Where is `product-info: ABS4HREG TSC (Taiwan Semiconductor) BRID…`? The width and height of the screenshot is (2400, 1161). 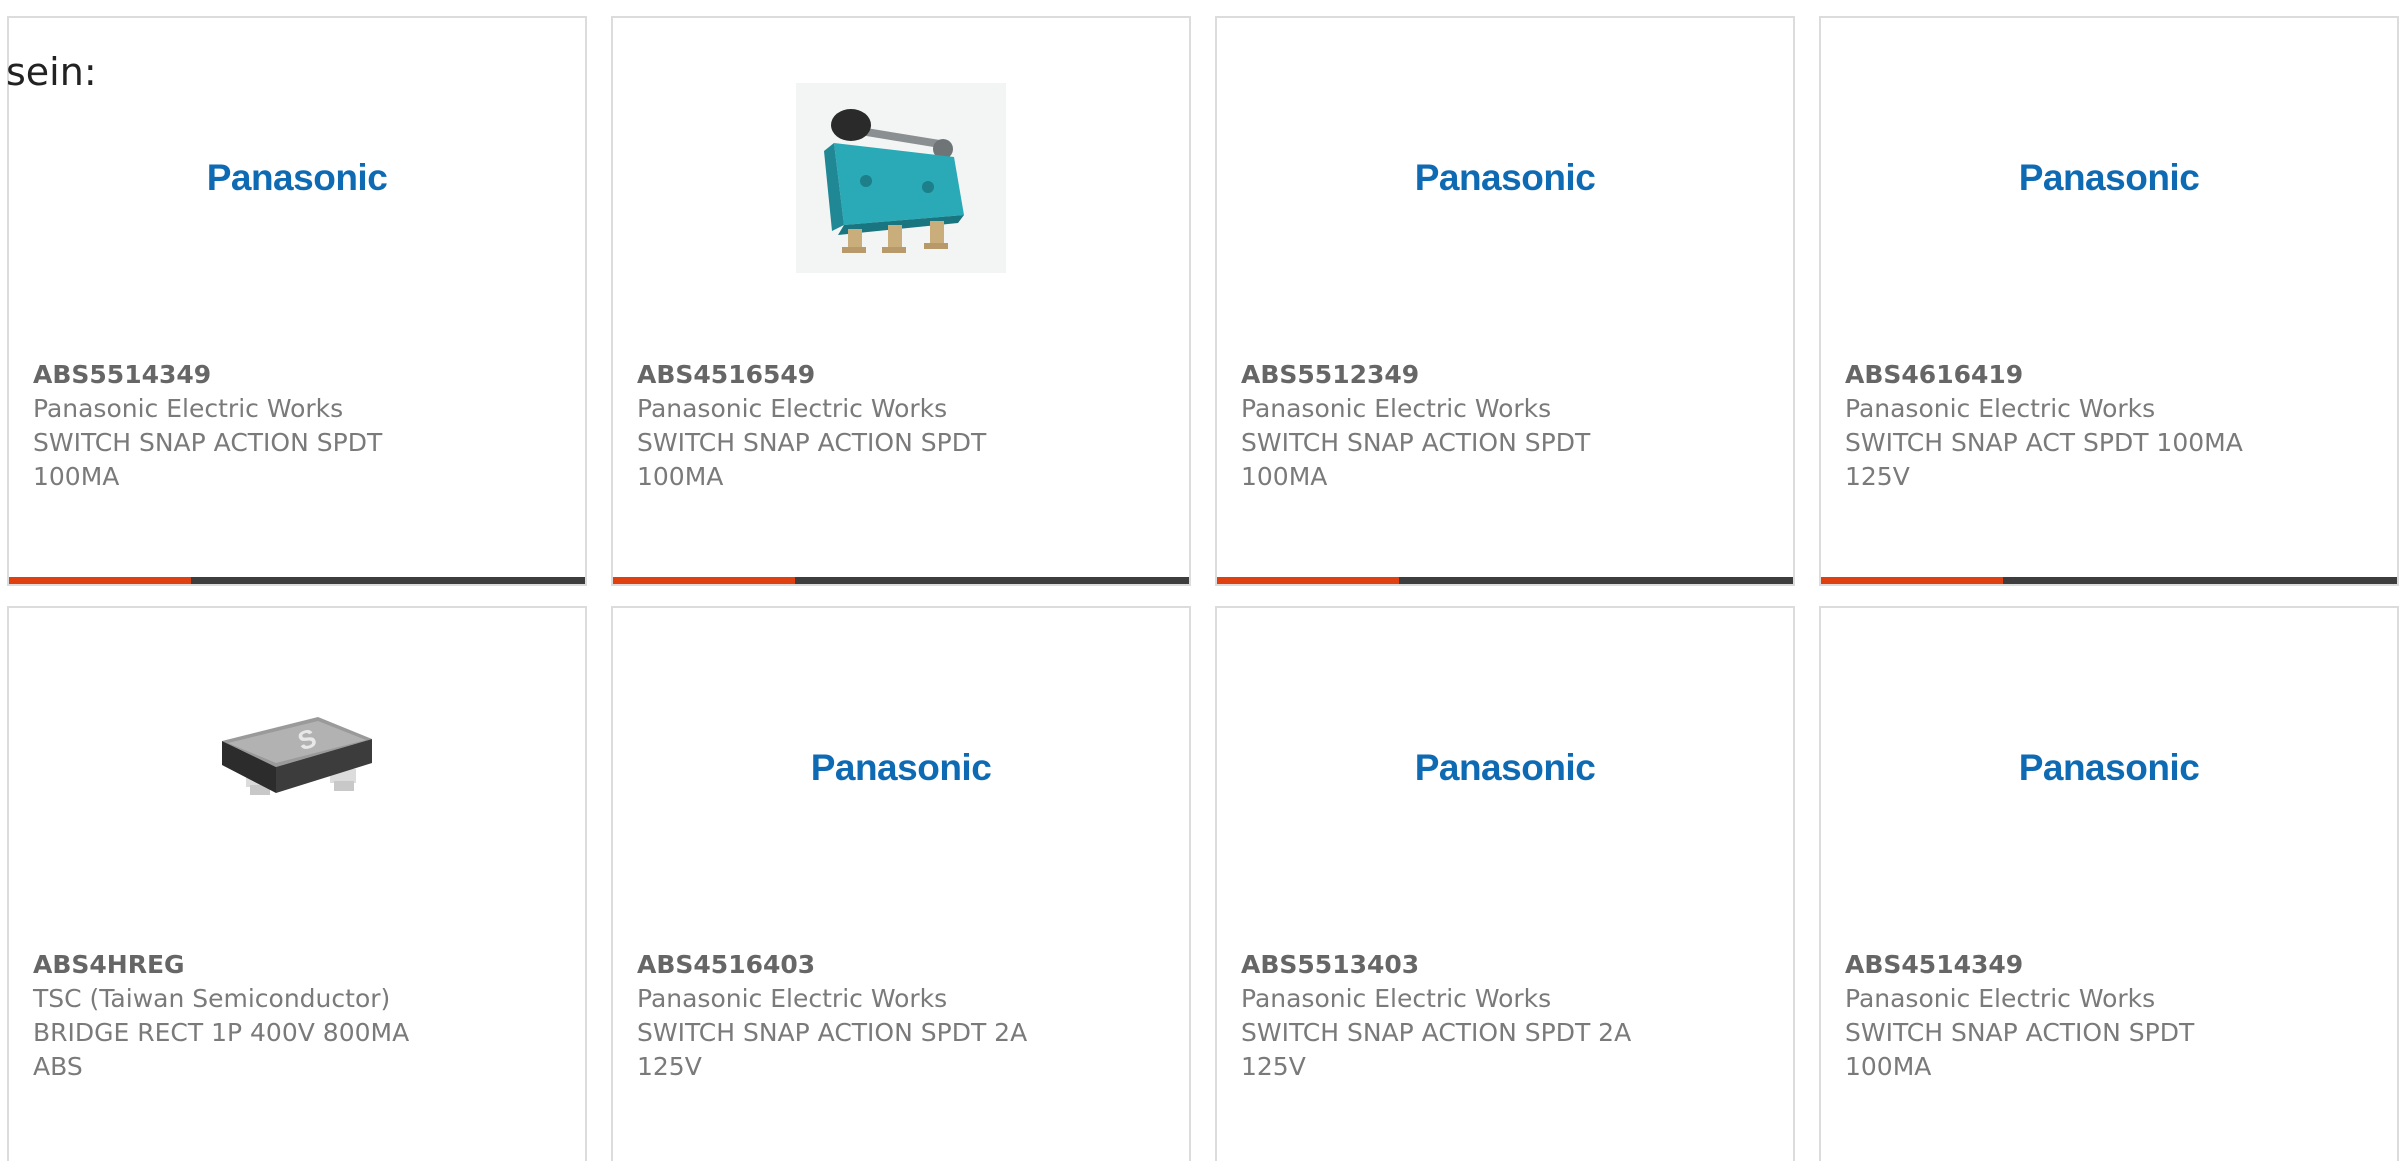 product-info: ABS4HREG TSC (Taiwan Semiconductor) BRID… is located at coordinates (299, 1016).